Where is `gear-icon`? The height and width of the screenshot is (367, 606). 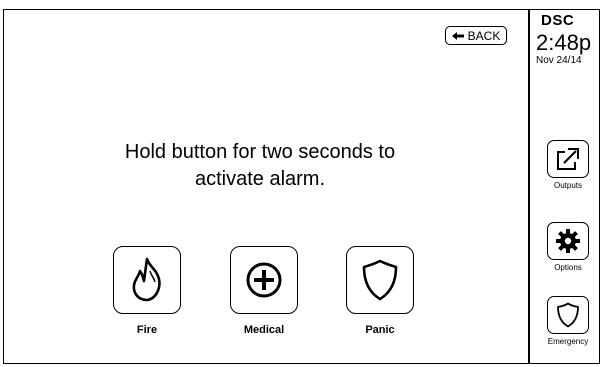 gear-icon is located at coordinates (568, 241).